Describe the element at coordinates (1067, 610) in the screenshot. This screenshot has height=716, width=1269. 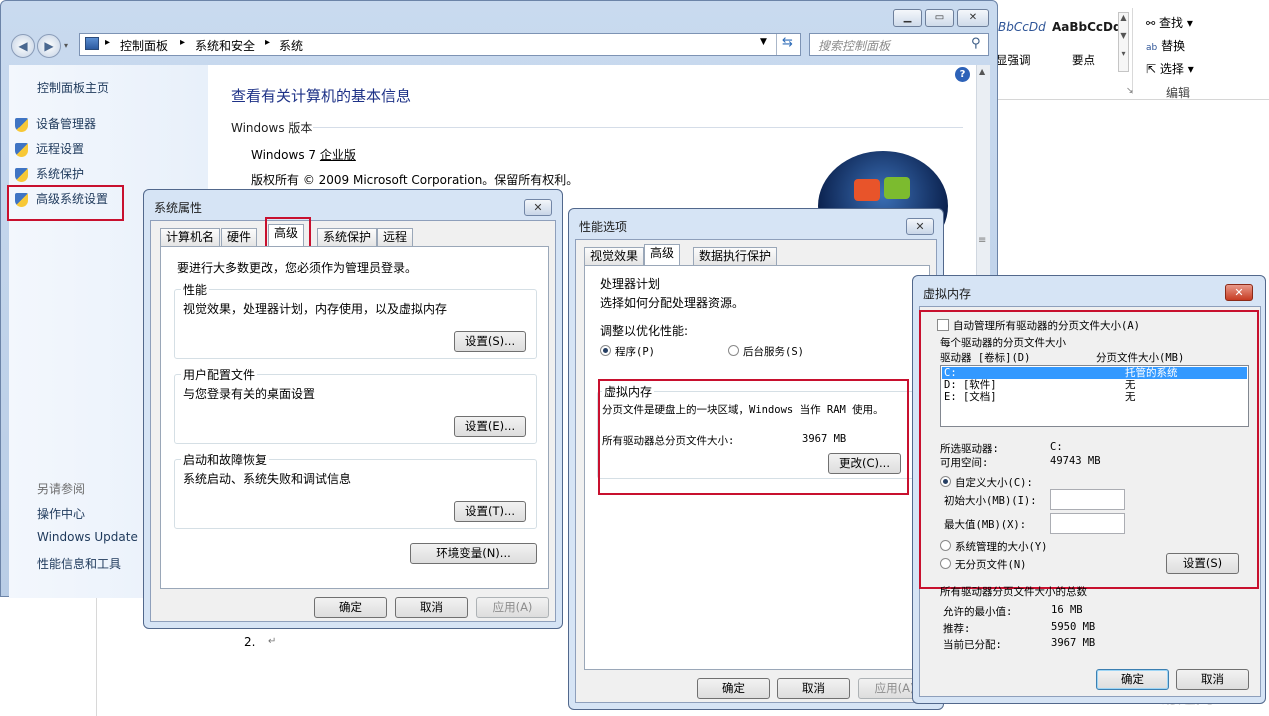
I see `min-value: 16 MB` at that location.